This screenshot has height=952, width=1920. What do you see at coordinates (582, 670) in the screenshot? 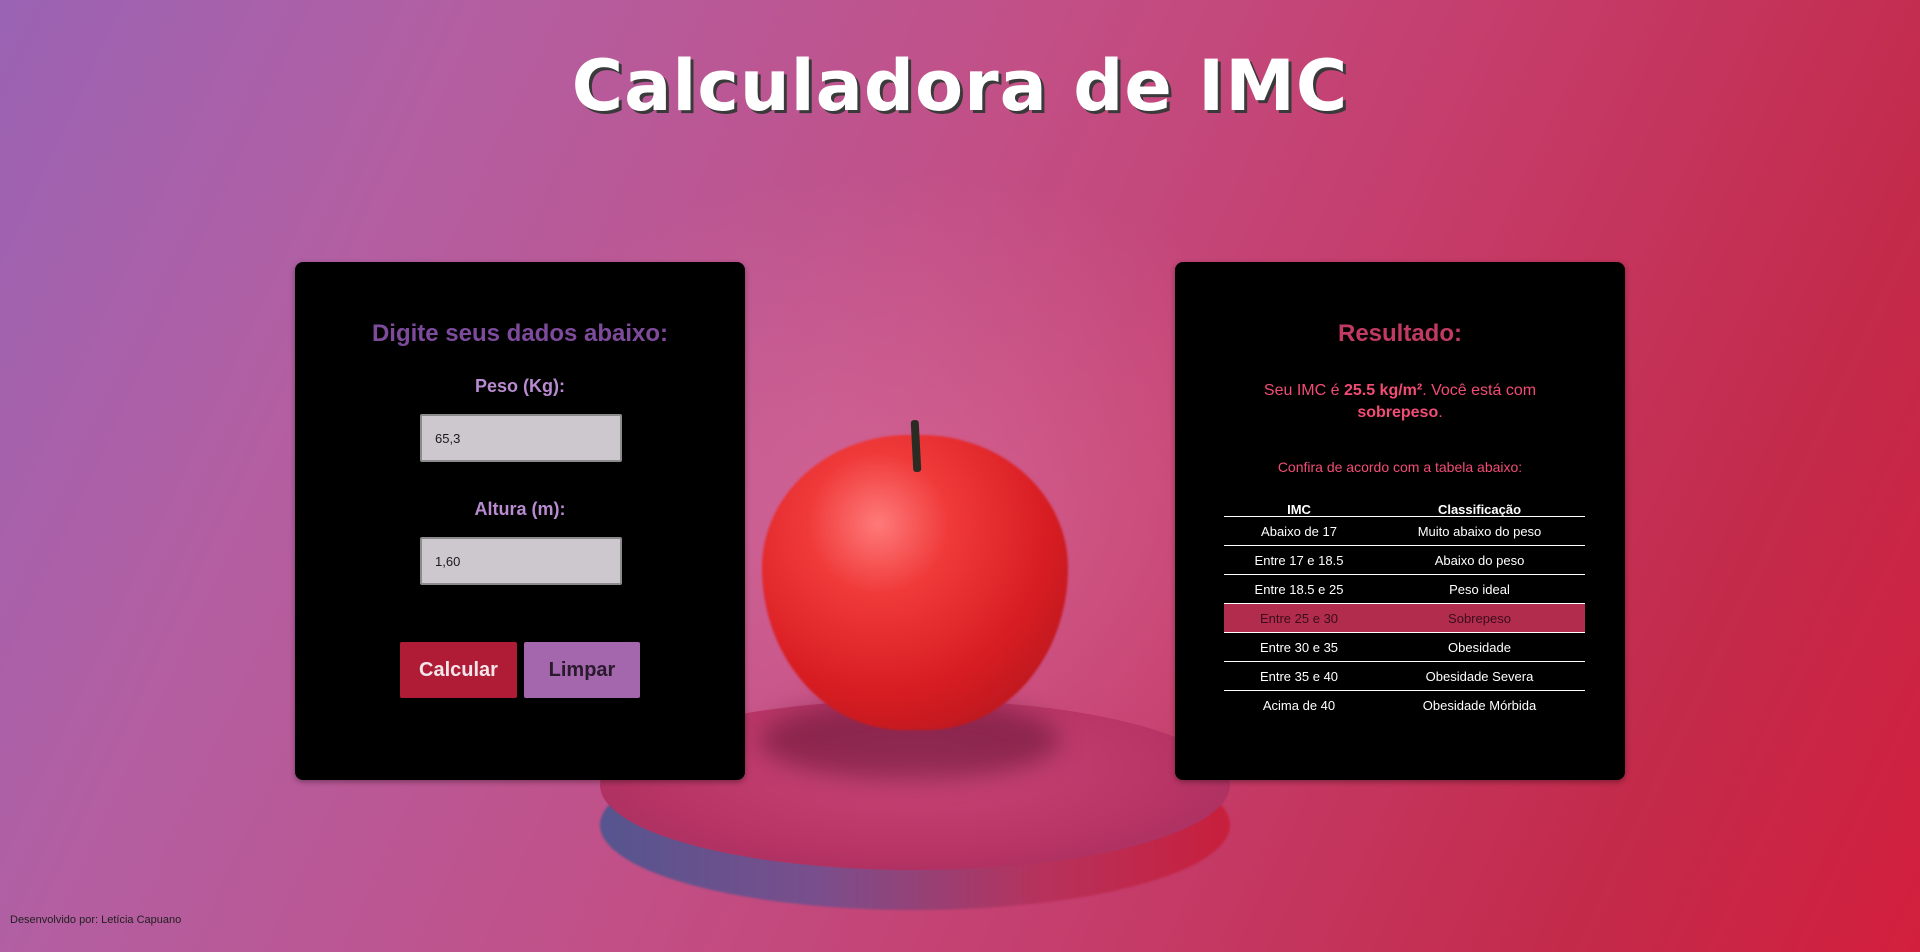
I see `clear-button: Limpar` at bounding box center [582, 670].